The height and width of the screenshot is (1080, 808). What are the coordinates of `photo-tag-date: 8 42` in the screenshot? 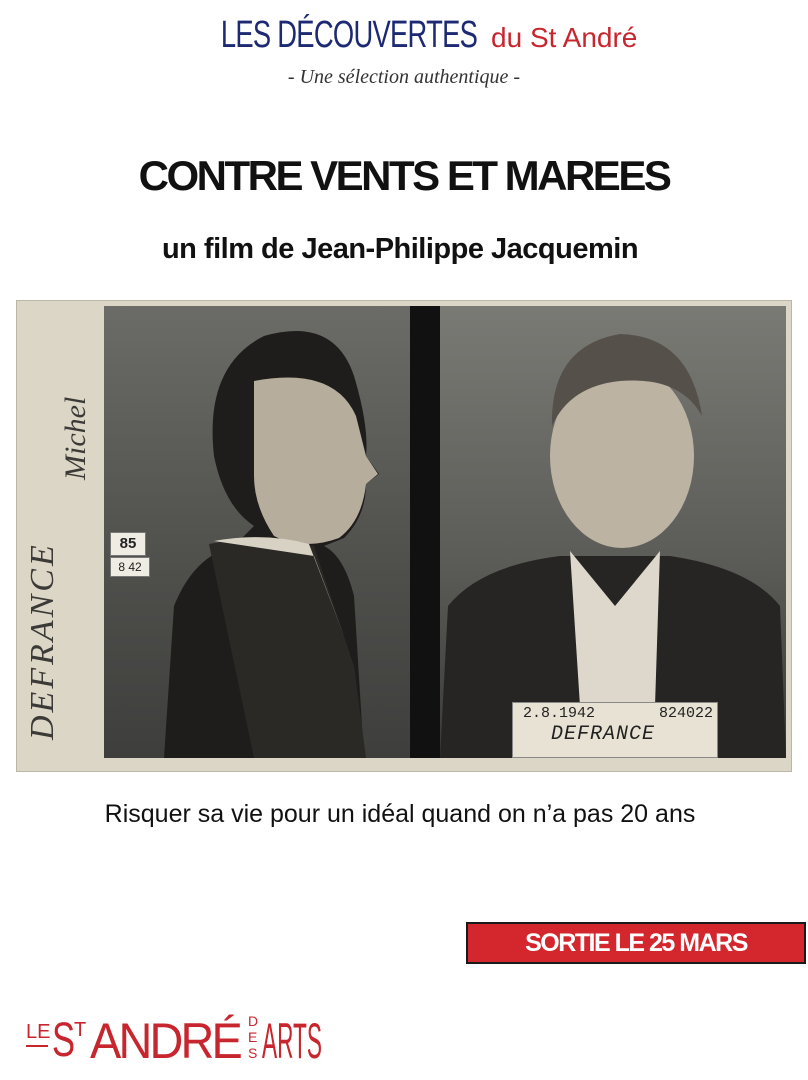 It's located at (130, 567).